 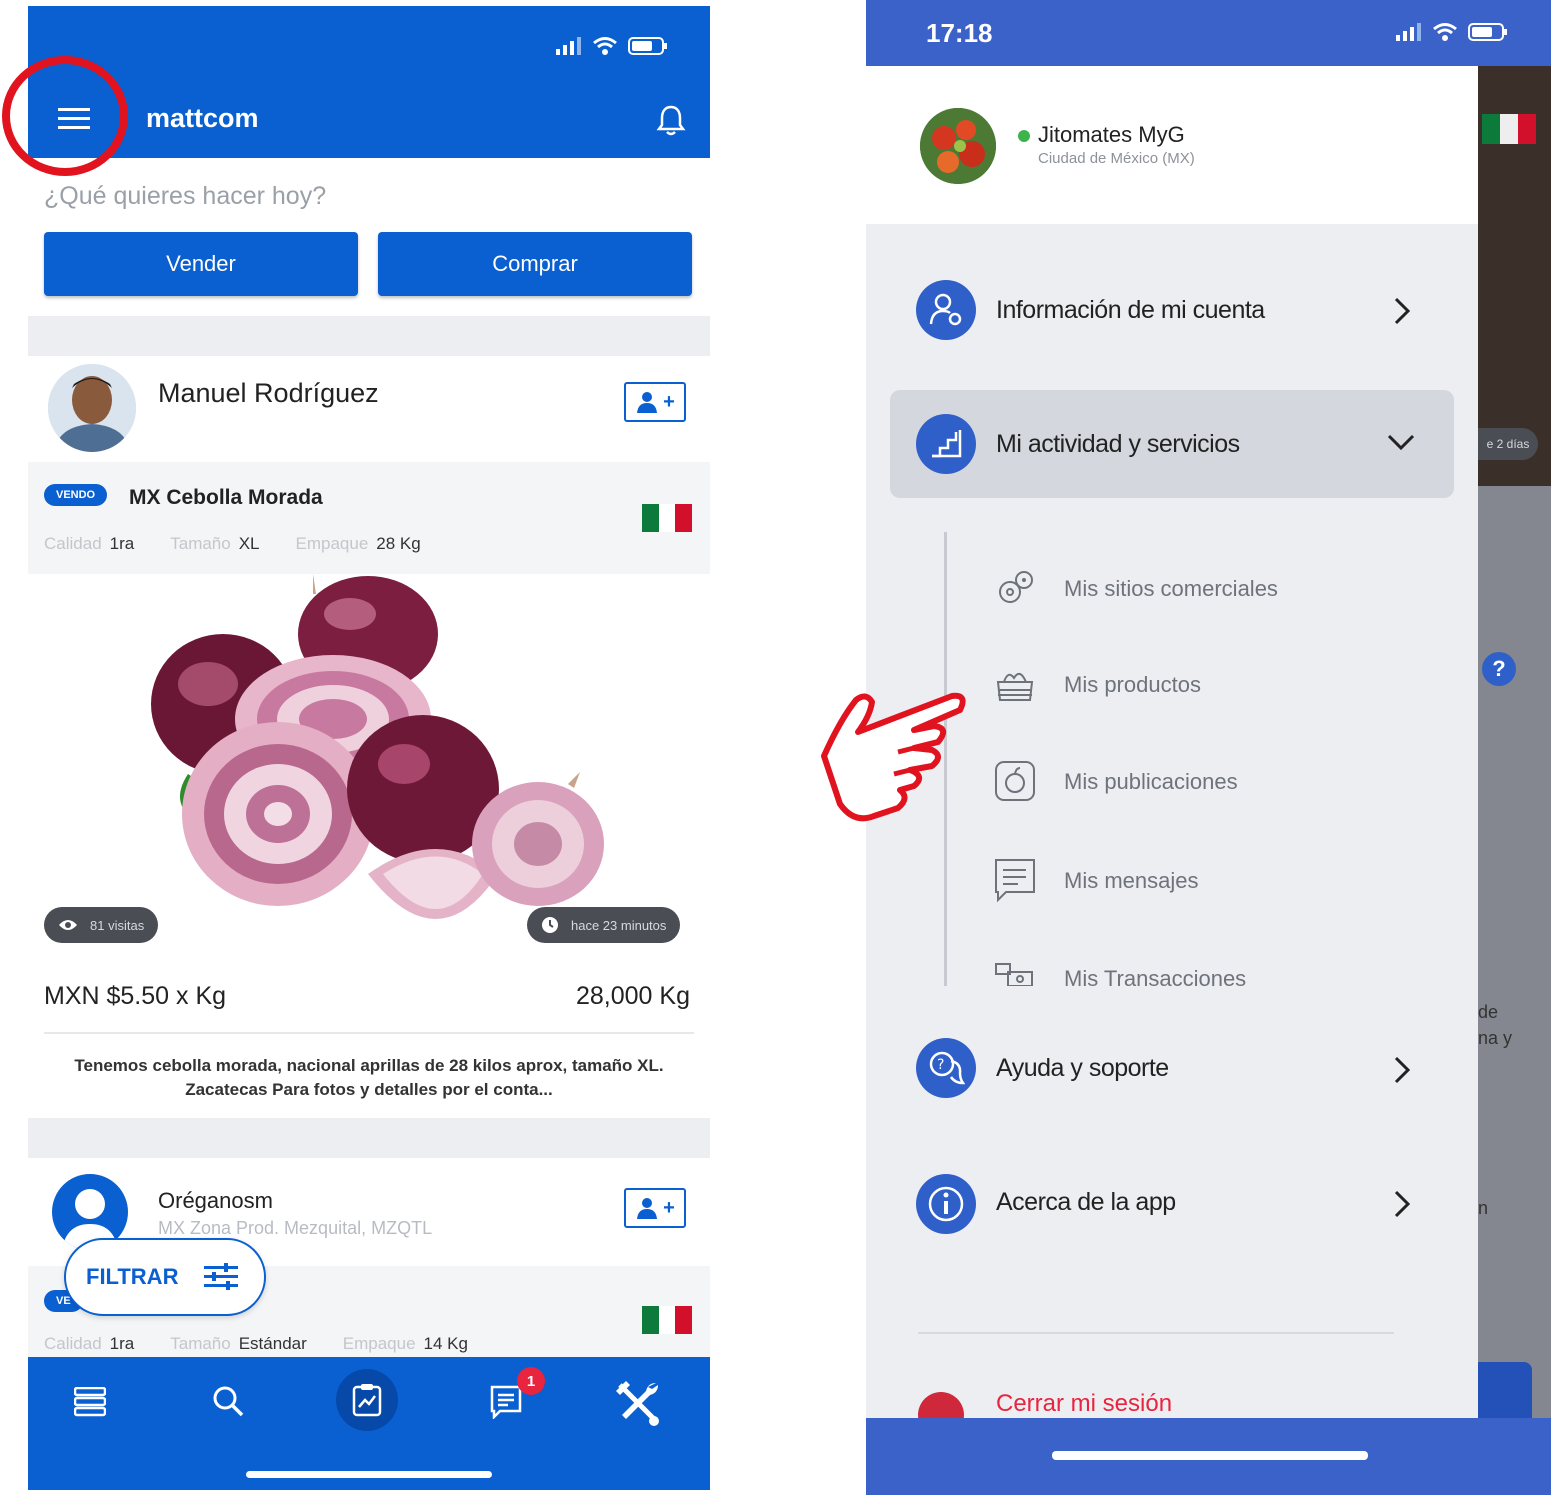 What do you see at coordinates (165, 1277) in the screenshot?
I see `filter-button: FILTRAR` at bounding box center [165, 1277].